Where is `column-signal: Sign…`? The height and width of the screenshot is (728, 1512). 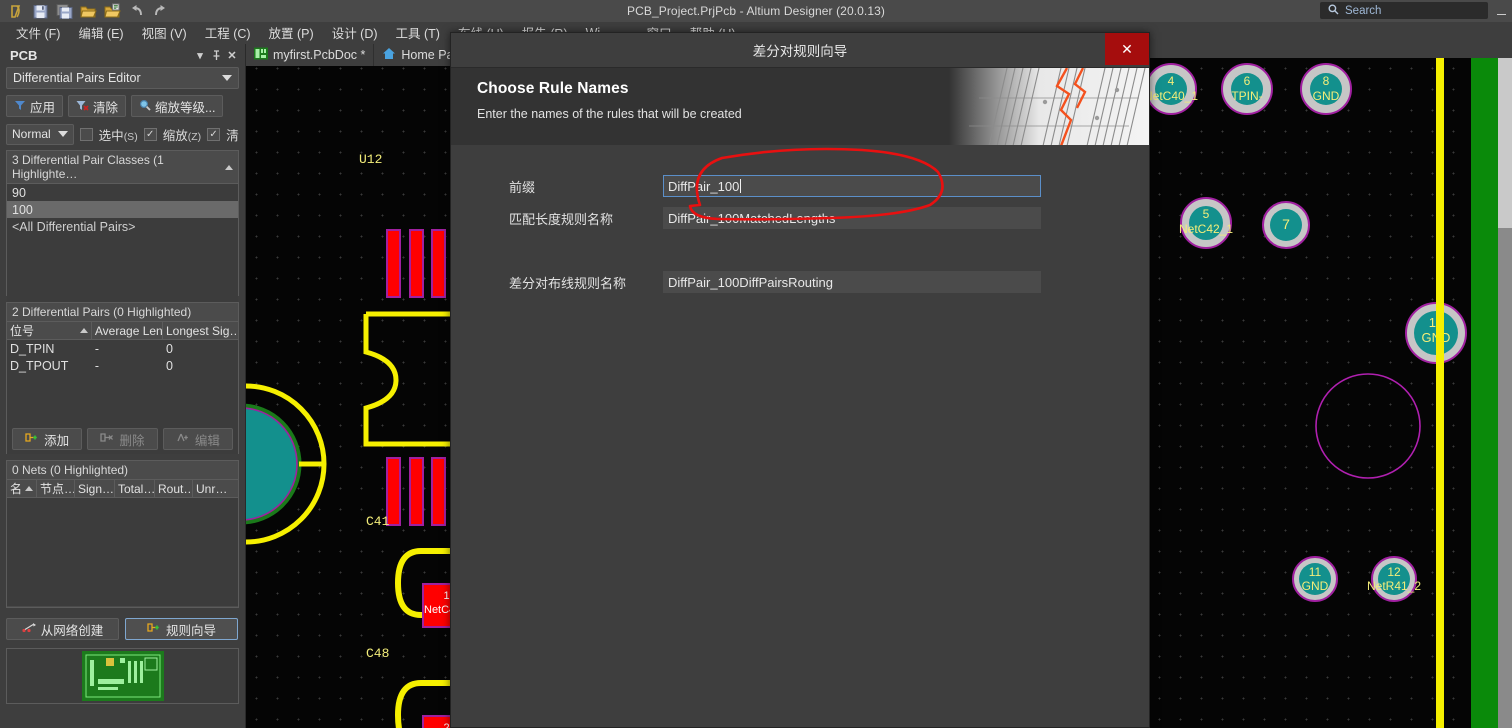
column-signal: Sign… is located at coordinates (95, 488).